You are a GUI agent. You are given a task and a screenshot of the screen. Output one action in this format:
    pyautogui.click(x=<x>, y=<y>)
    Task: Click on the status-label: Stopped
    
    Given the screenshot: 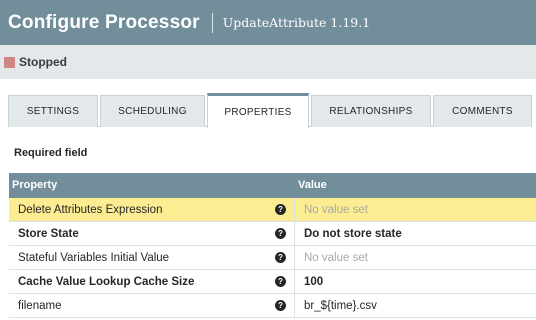 What is the action you would take?
    pyautogui.click(x=43, y=62)
    